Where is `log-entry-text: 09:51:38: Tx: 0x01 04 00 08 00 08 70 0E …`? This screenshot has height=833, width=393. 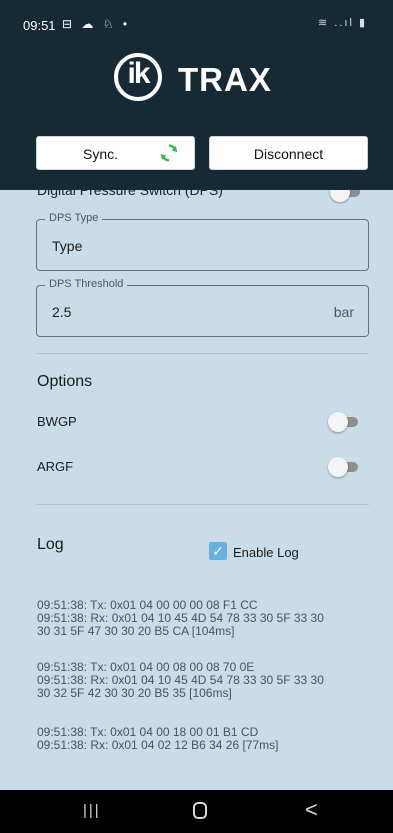
log-entry-text: 09:51:38: Tx: 0x01 04 00 08 00 08 70 0E … is located at coordinates (180, 680).